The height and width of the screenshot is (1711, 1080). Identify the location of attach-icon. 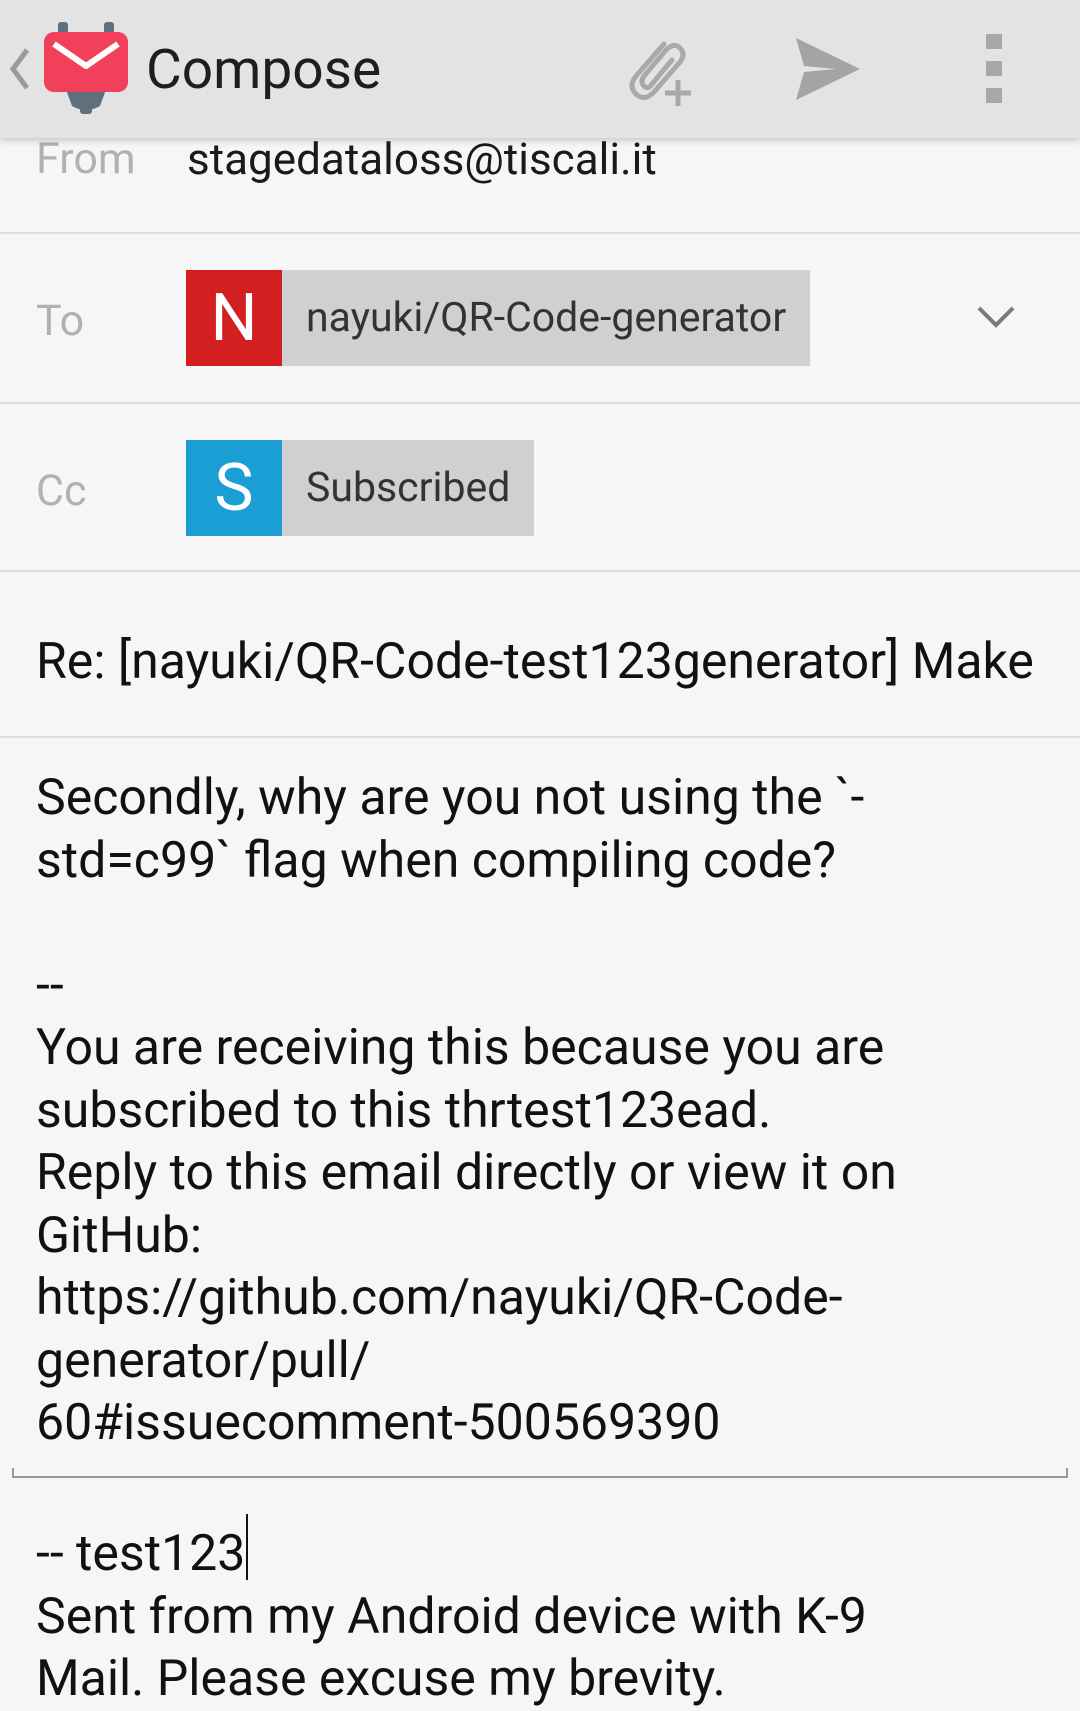
(661, 68).